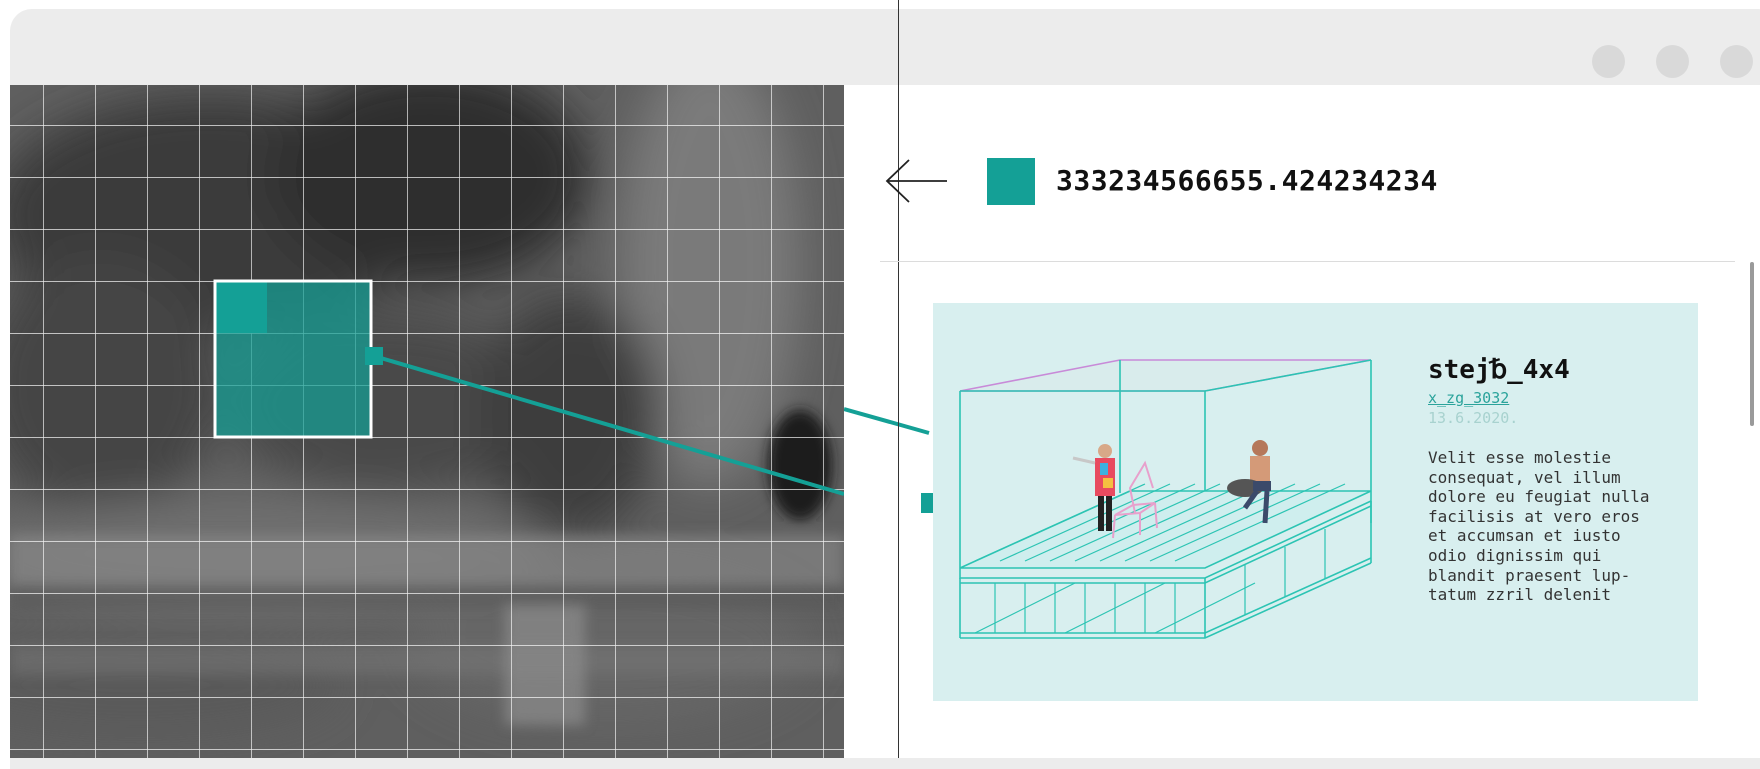  I want to click on stage-illustration, so click(1165, 499).